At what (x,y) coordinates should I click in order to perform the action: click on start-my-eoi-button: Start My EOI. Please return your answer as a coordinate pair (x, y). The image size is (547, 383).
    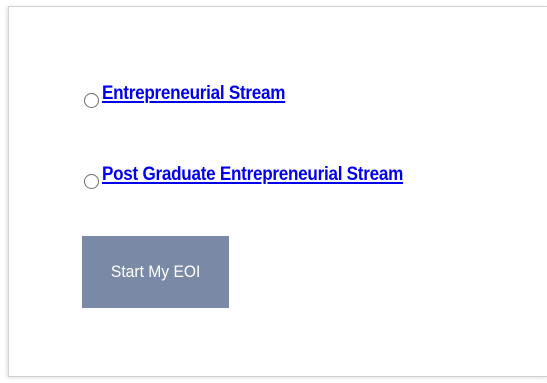
    Looking at the image, I should click on (155, 272).